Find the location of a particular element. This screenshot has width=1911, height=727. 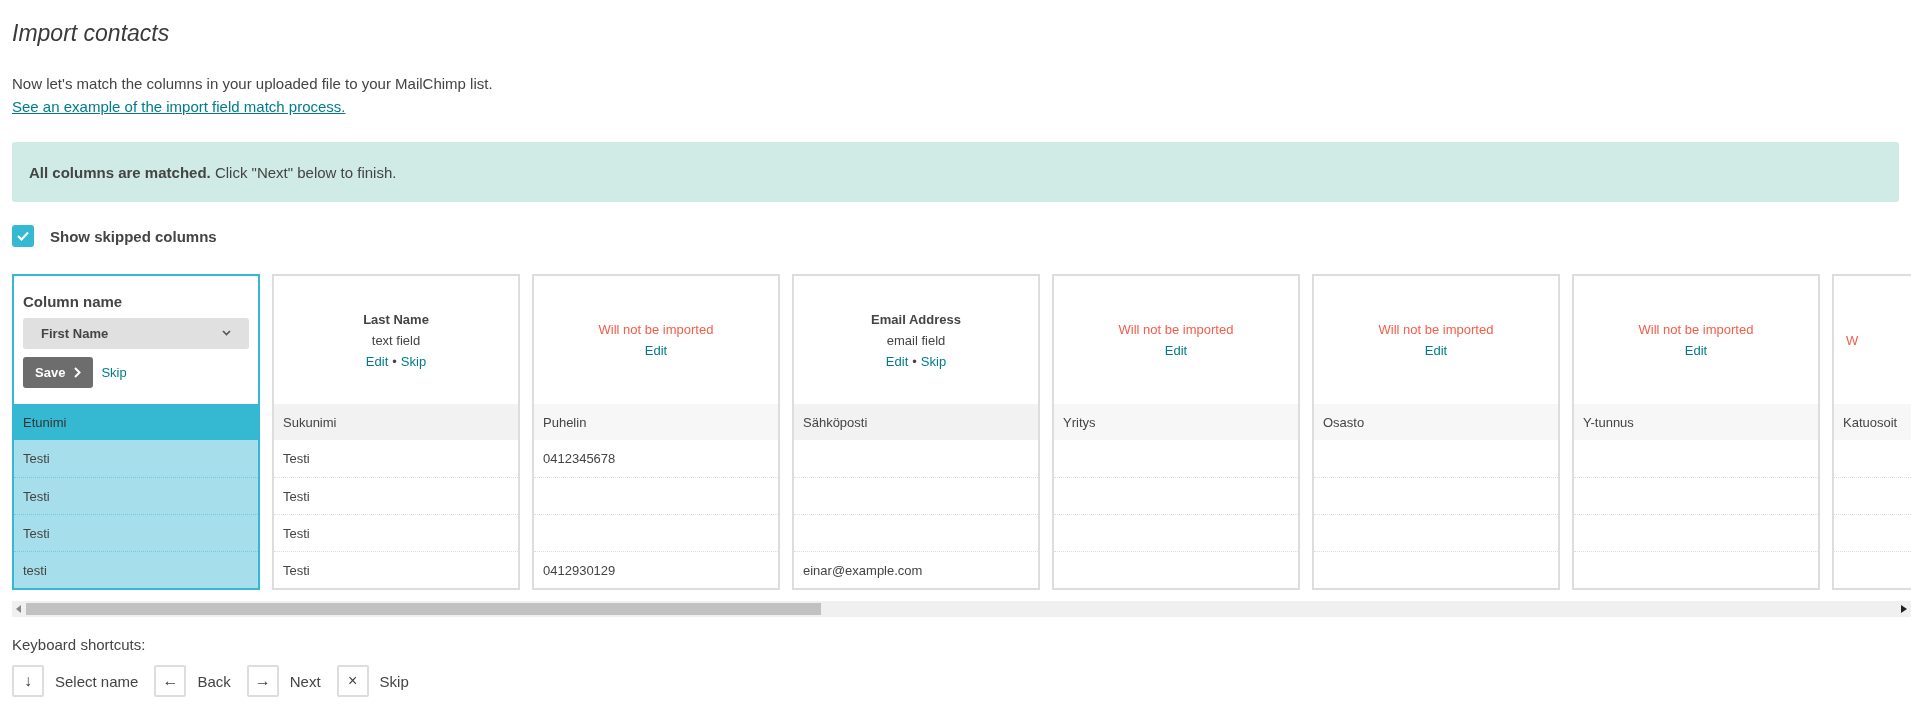

field-type: email field is located at coordinates (916, 340).